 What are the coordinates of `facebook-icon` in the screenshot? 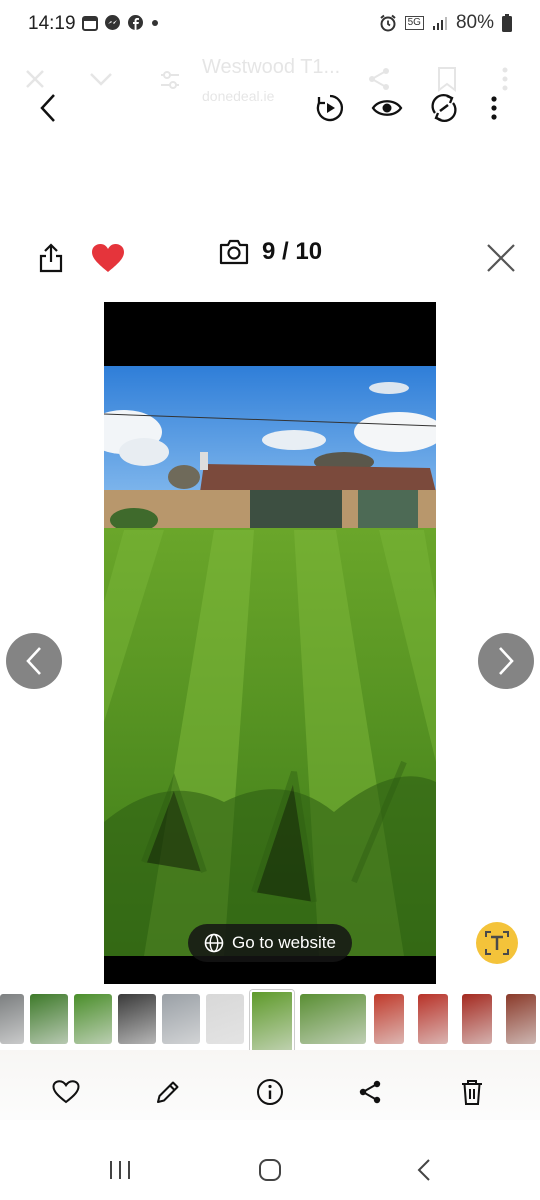 It's located at (135, 22).